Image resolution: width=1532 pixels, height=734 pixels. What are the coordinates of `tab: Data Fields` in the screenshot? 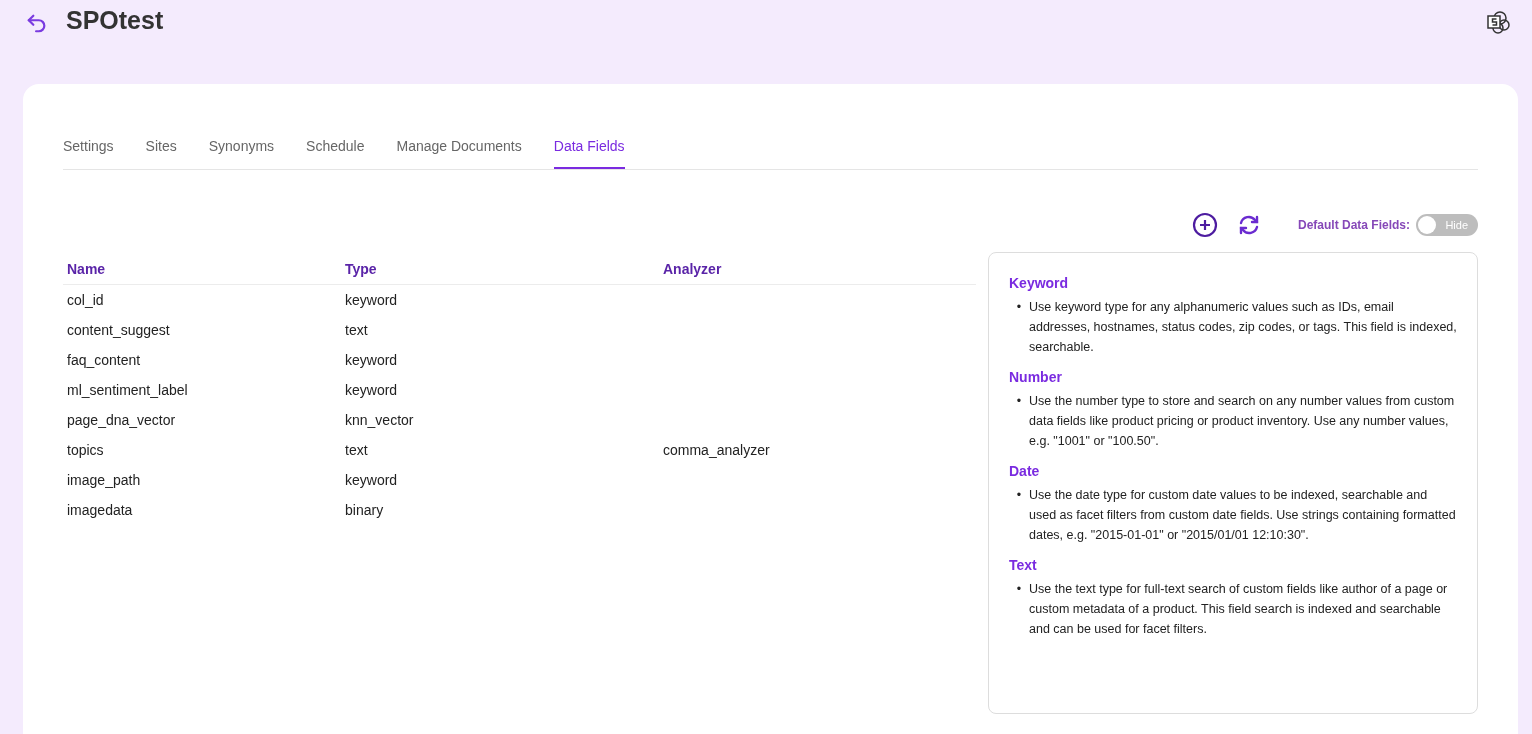 It's located at (589, 153).